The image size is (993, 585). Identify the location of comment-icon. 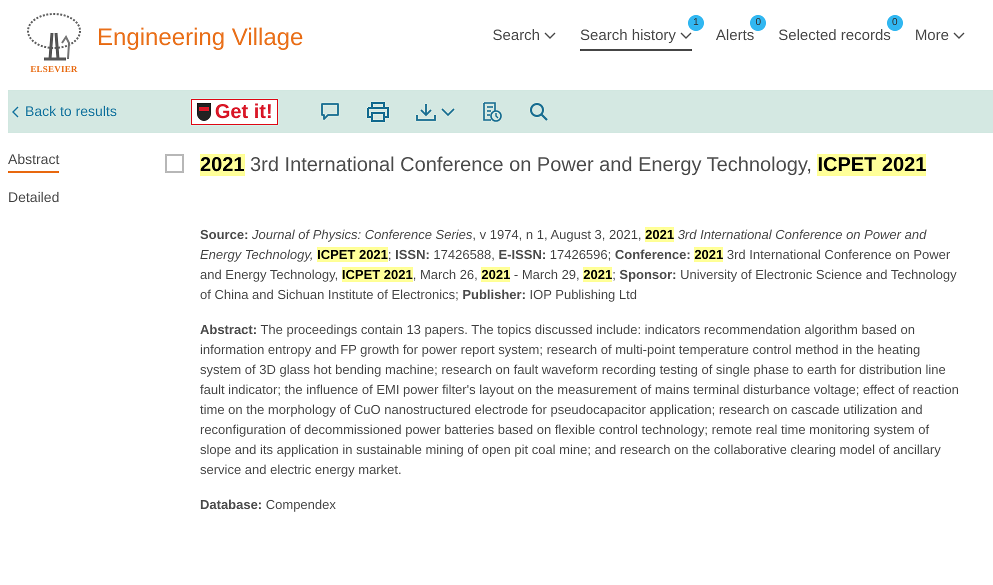
(330, 112).